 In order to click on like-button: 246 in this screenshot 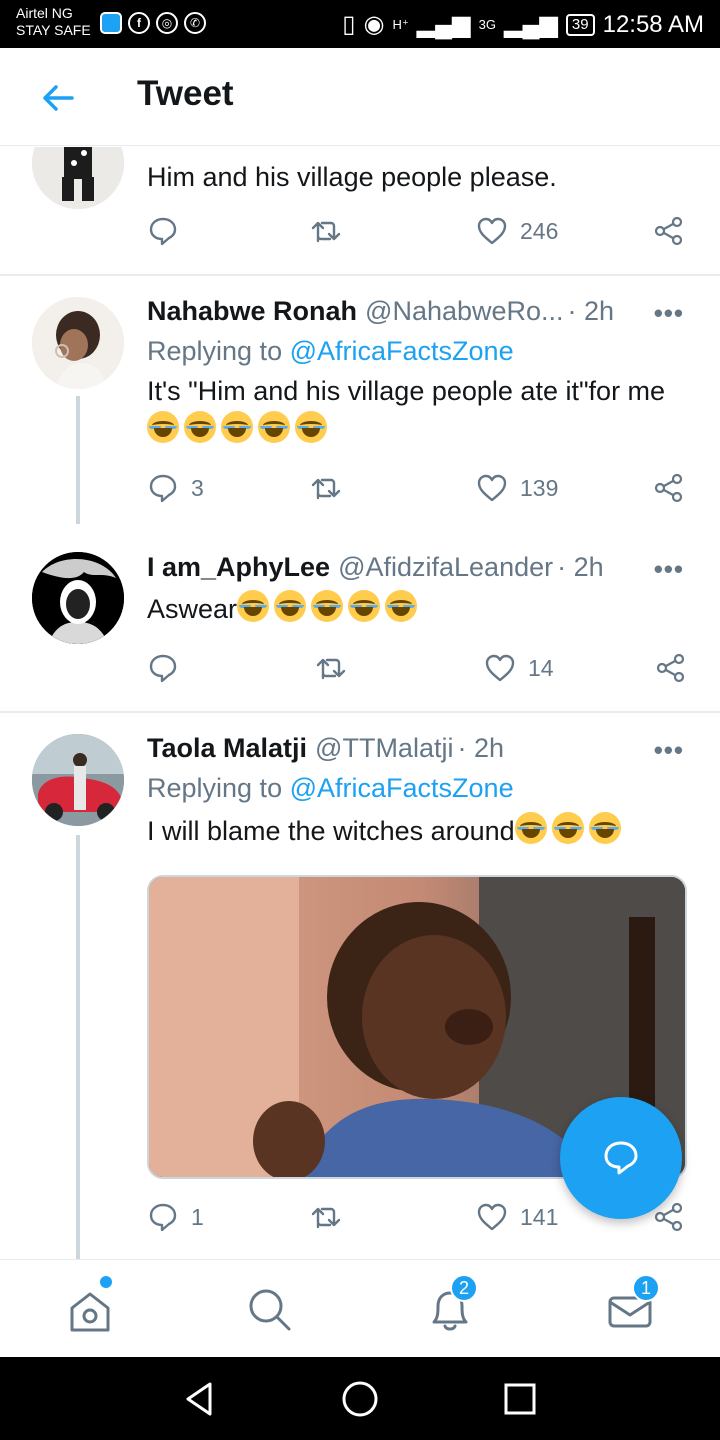, I will do `click(517, 231)`.